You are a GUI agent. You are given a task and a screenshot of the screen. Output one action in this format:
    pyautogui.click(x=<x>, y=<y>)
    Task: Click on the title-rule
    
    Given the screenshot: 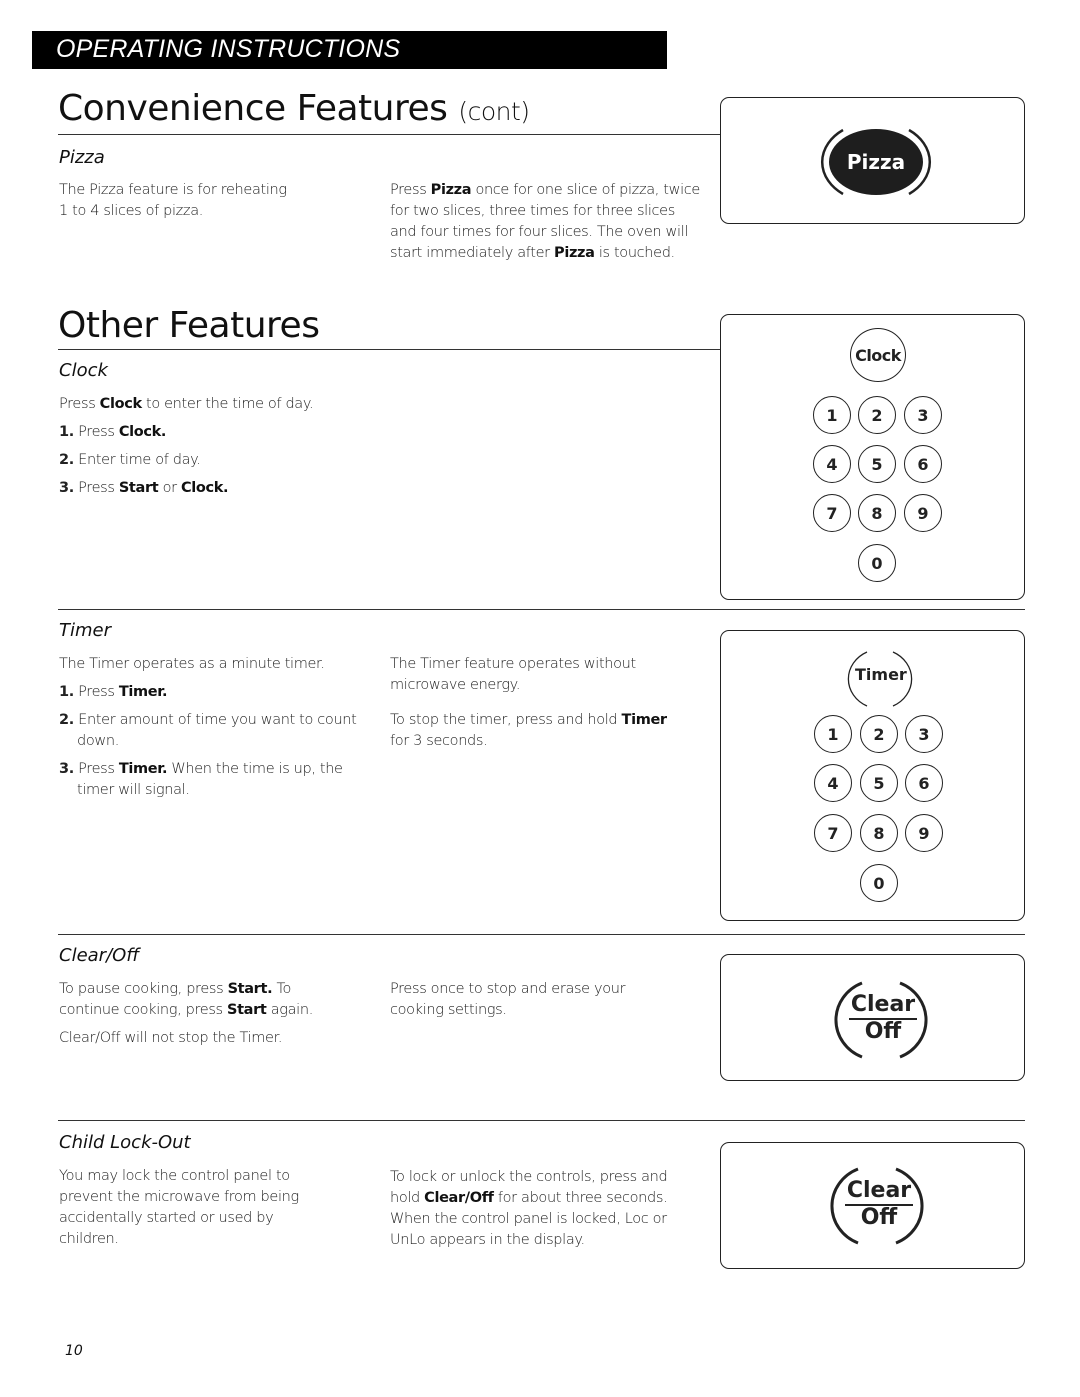 What is the action you would take?
    pyautogui.click(x=389, y=134)
    